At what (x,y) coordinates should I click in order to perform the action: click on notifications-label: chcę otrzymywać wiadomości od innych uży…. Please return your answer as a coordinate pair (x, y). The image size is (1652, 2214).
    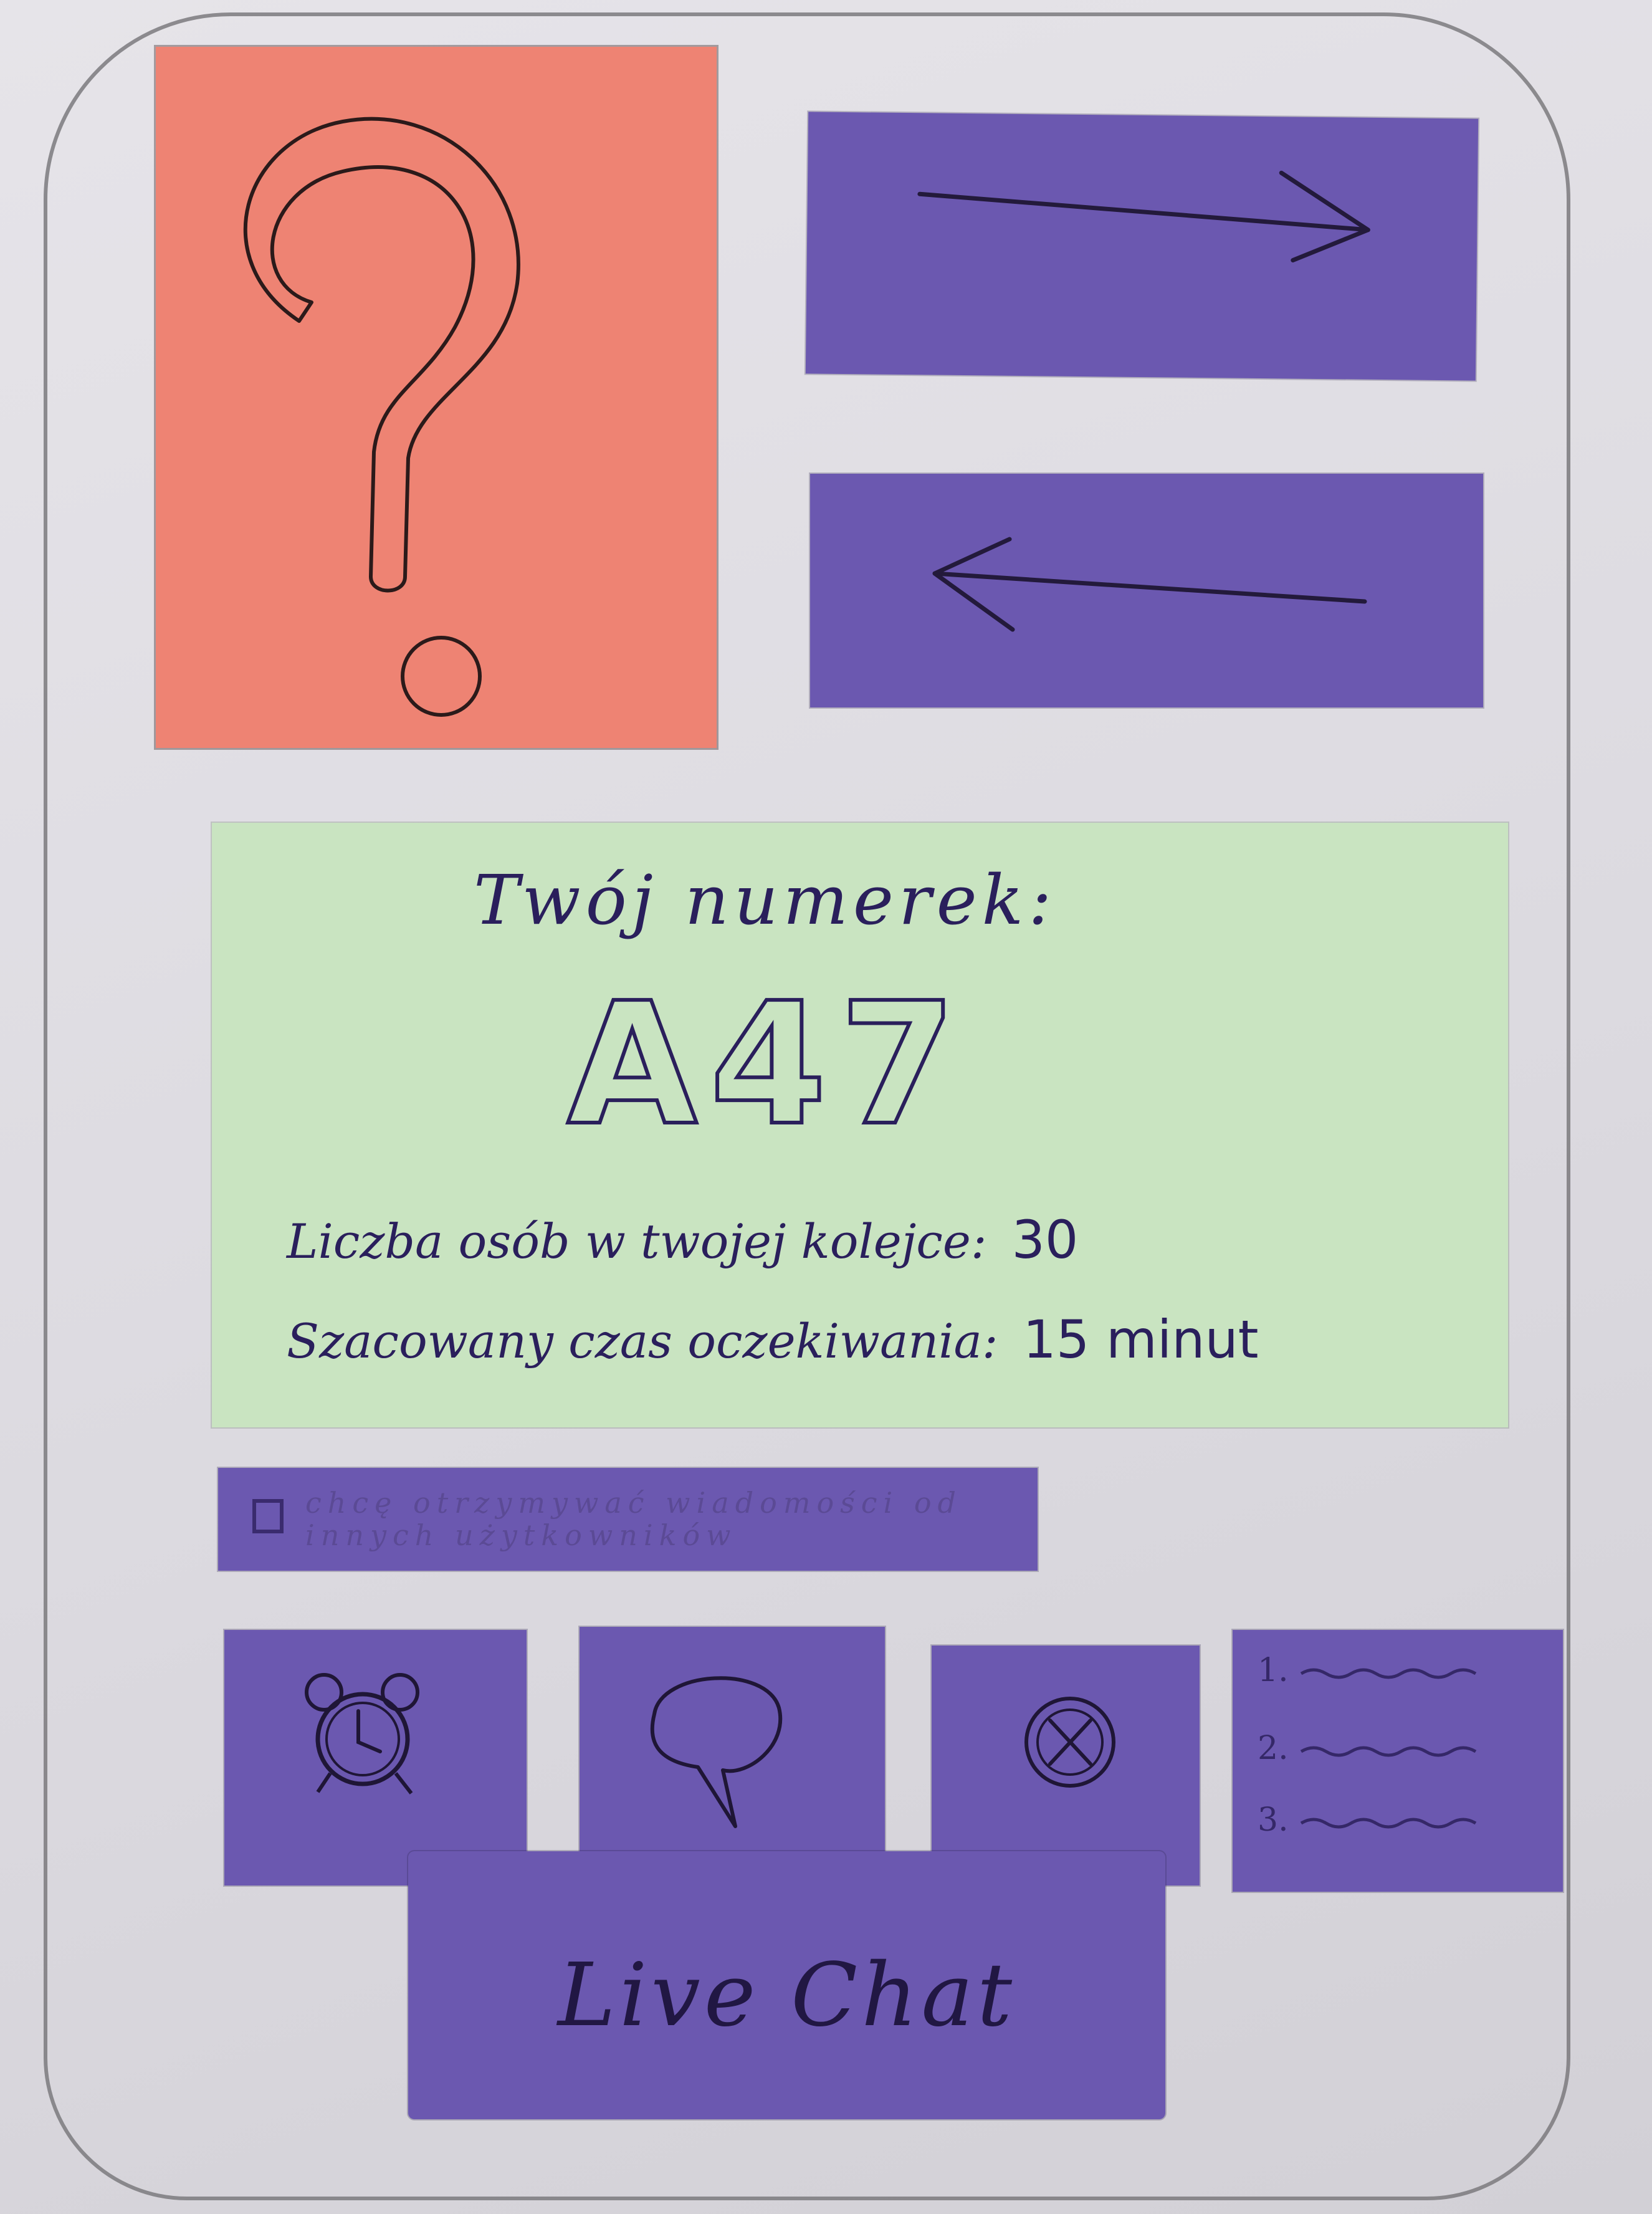
    Looking at the image, I should click on (633, 1519).